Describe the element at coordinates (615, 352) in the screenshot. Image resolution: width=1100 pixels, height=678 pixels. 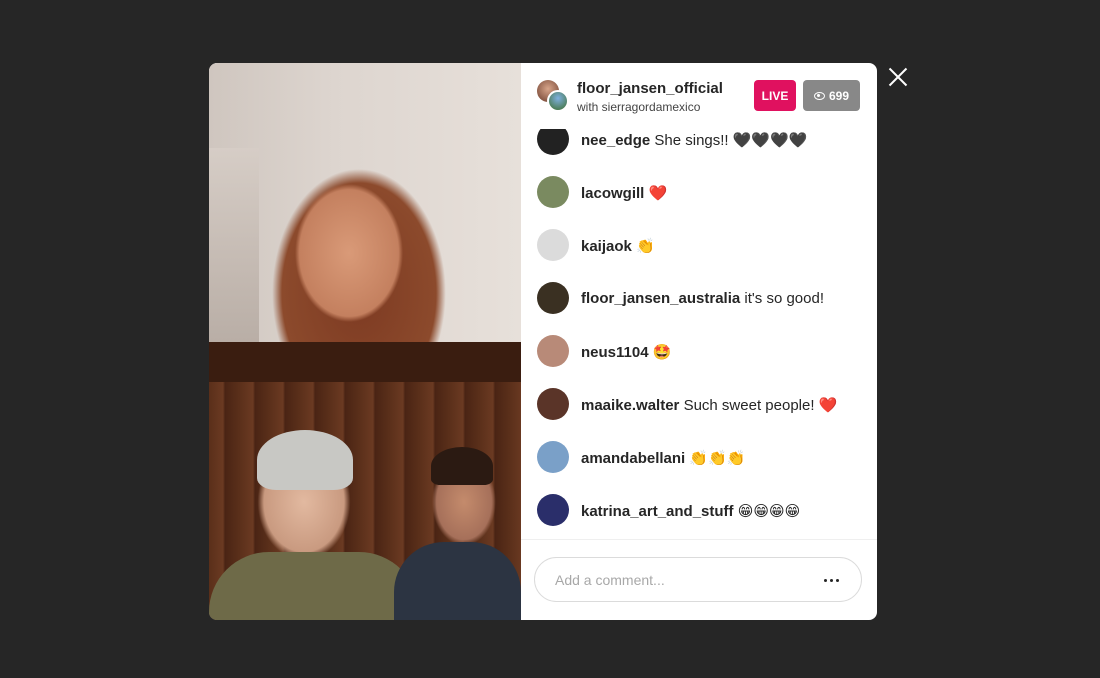
I see `comment-username: neus1104` at that location.